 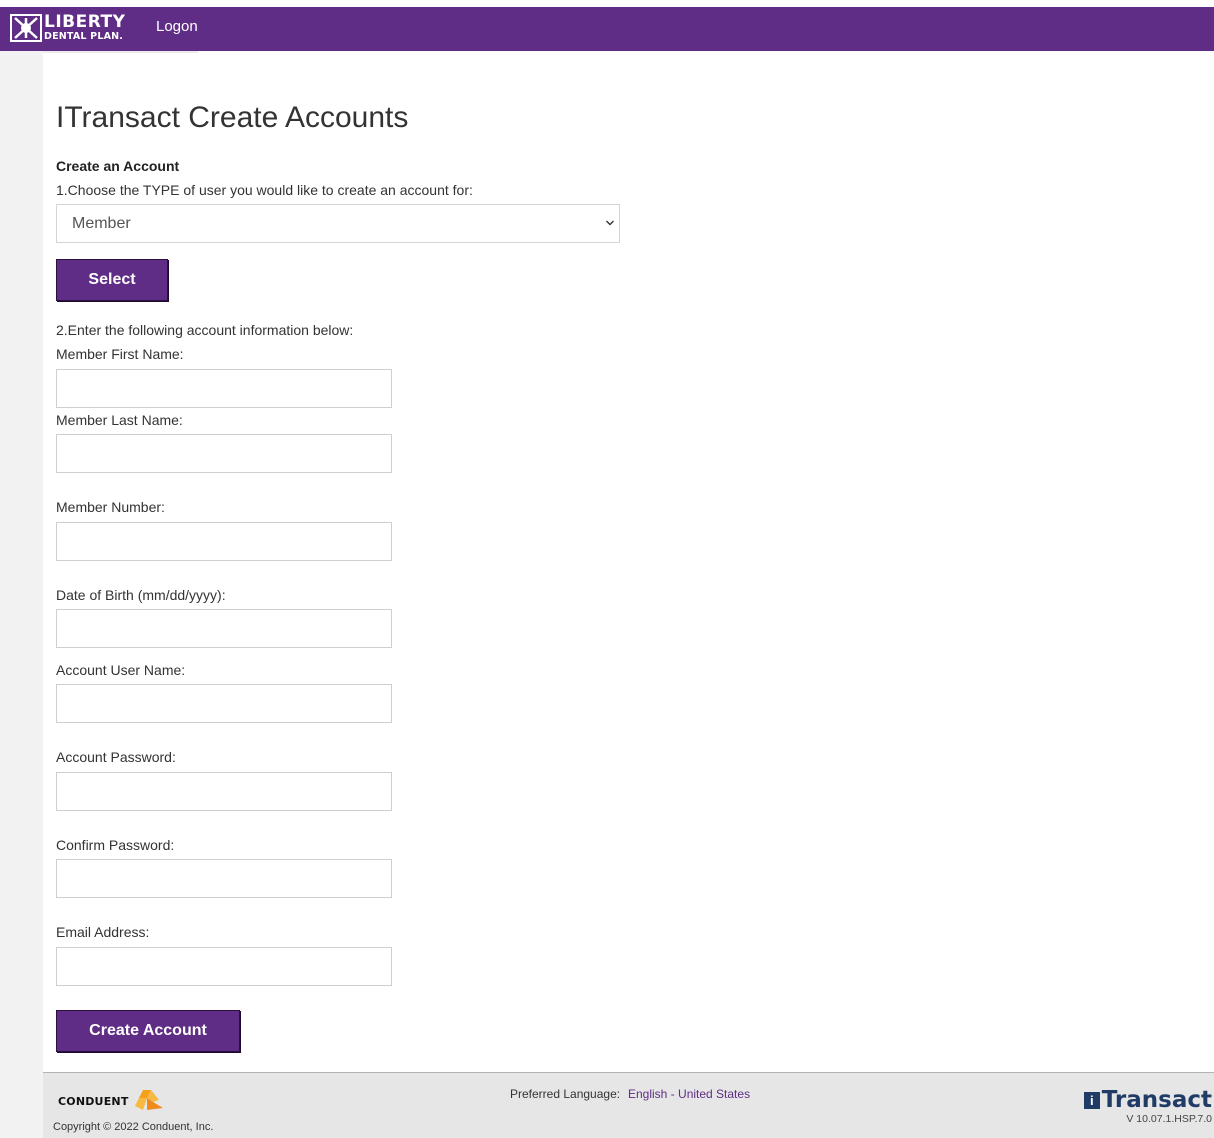 I want to click on email-address-label: Email Address:, so click(x=103, y=932).